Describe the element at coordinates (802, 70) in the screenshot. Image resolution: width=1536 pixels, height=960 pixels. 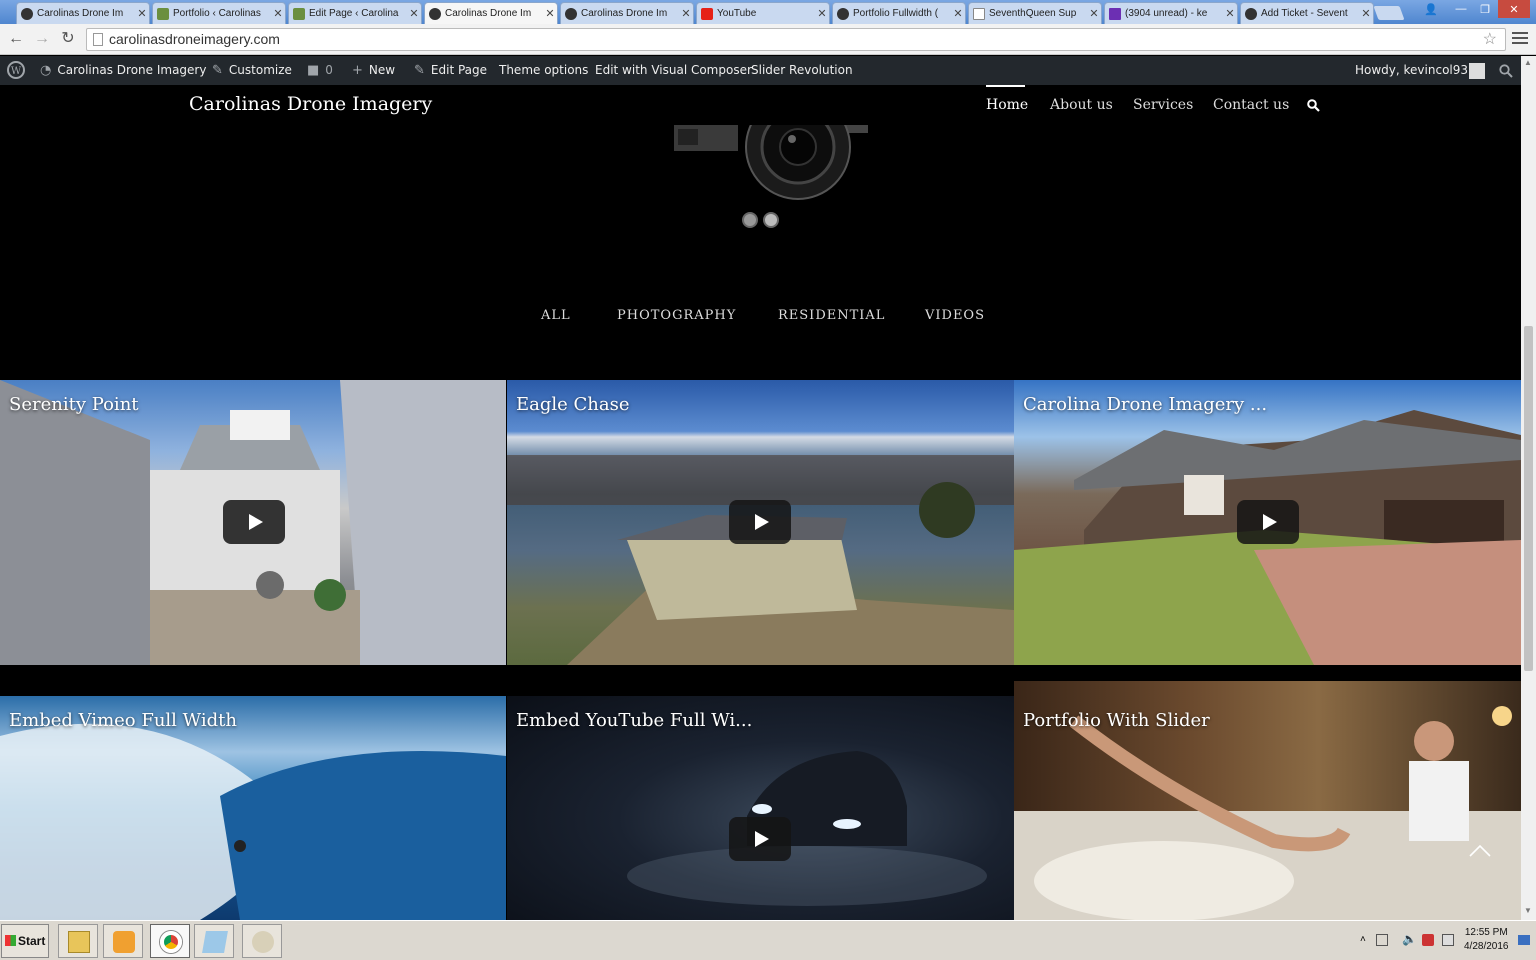
I see `admin-slider-revolution: Slider Revolution` at that location.